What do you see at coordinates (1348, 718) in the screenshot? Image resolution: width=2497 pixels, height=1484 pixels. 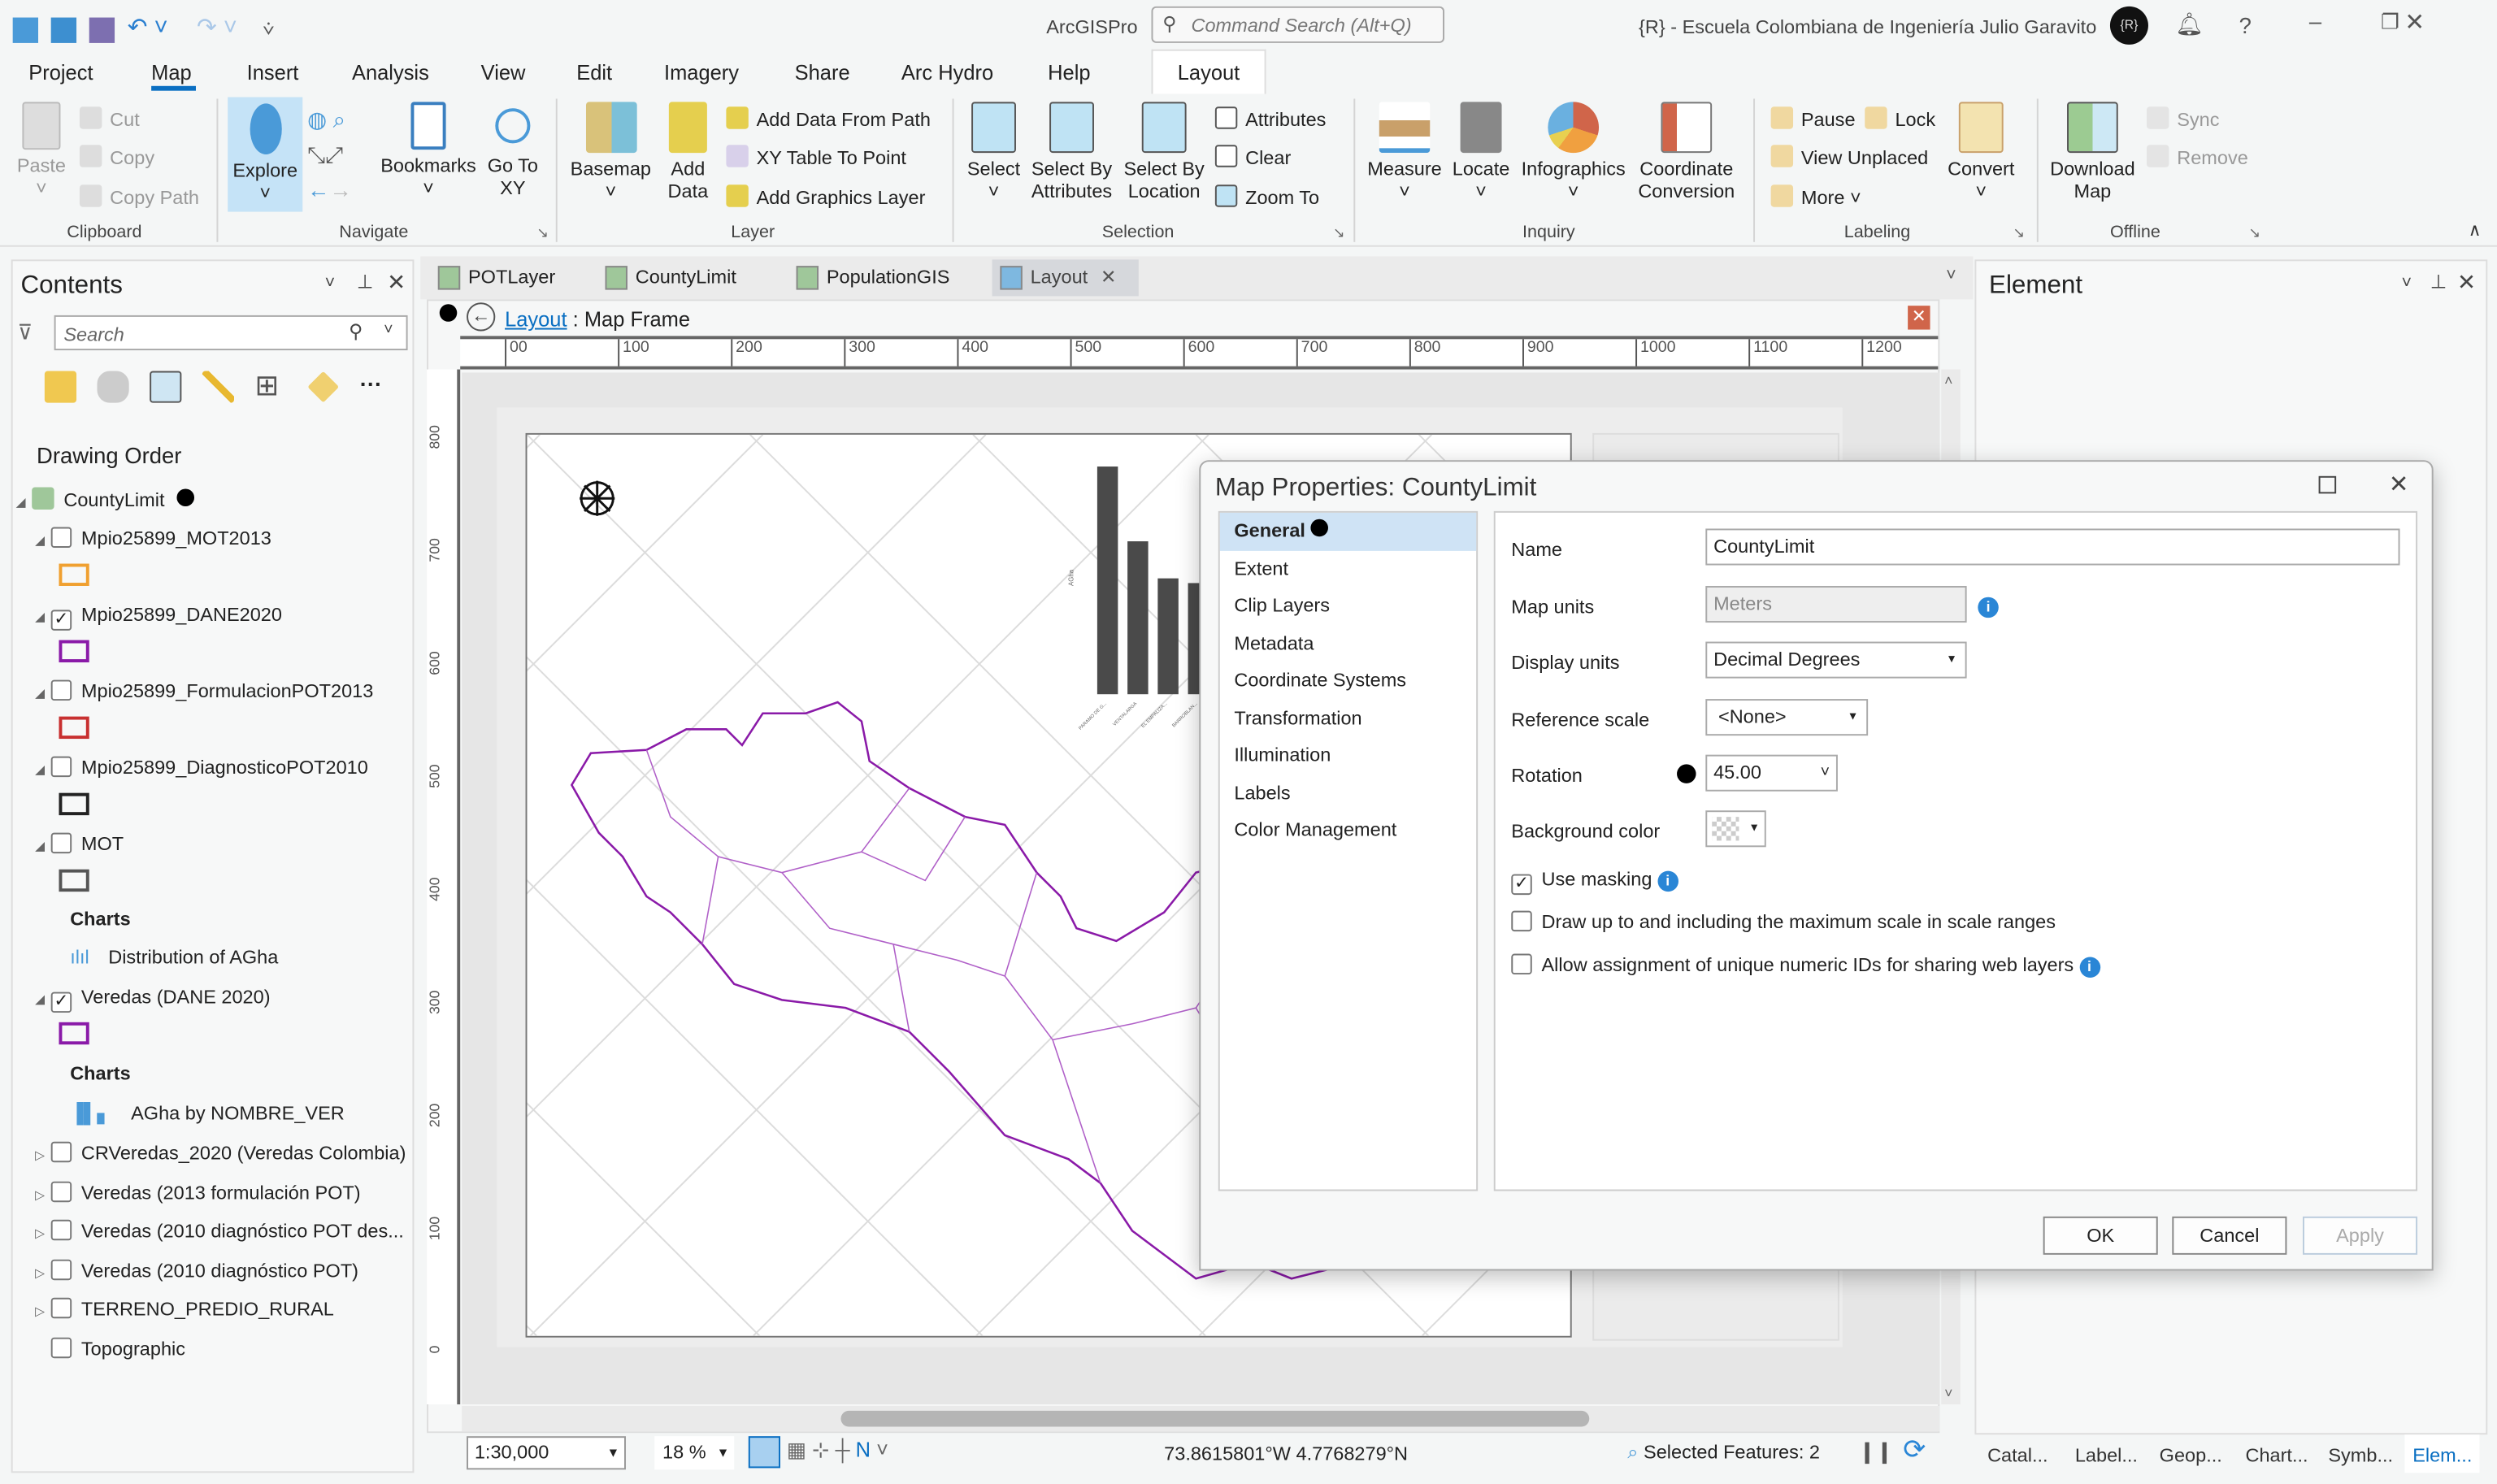 I see `dialog-nav-item: Transformation` at bounding box center [1348, 718].